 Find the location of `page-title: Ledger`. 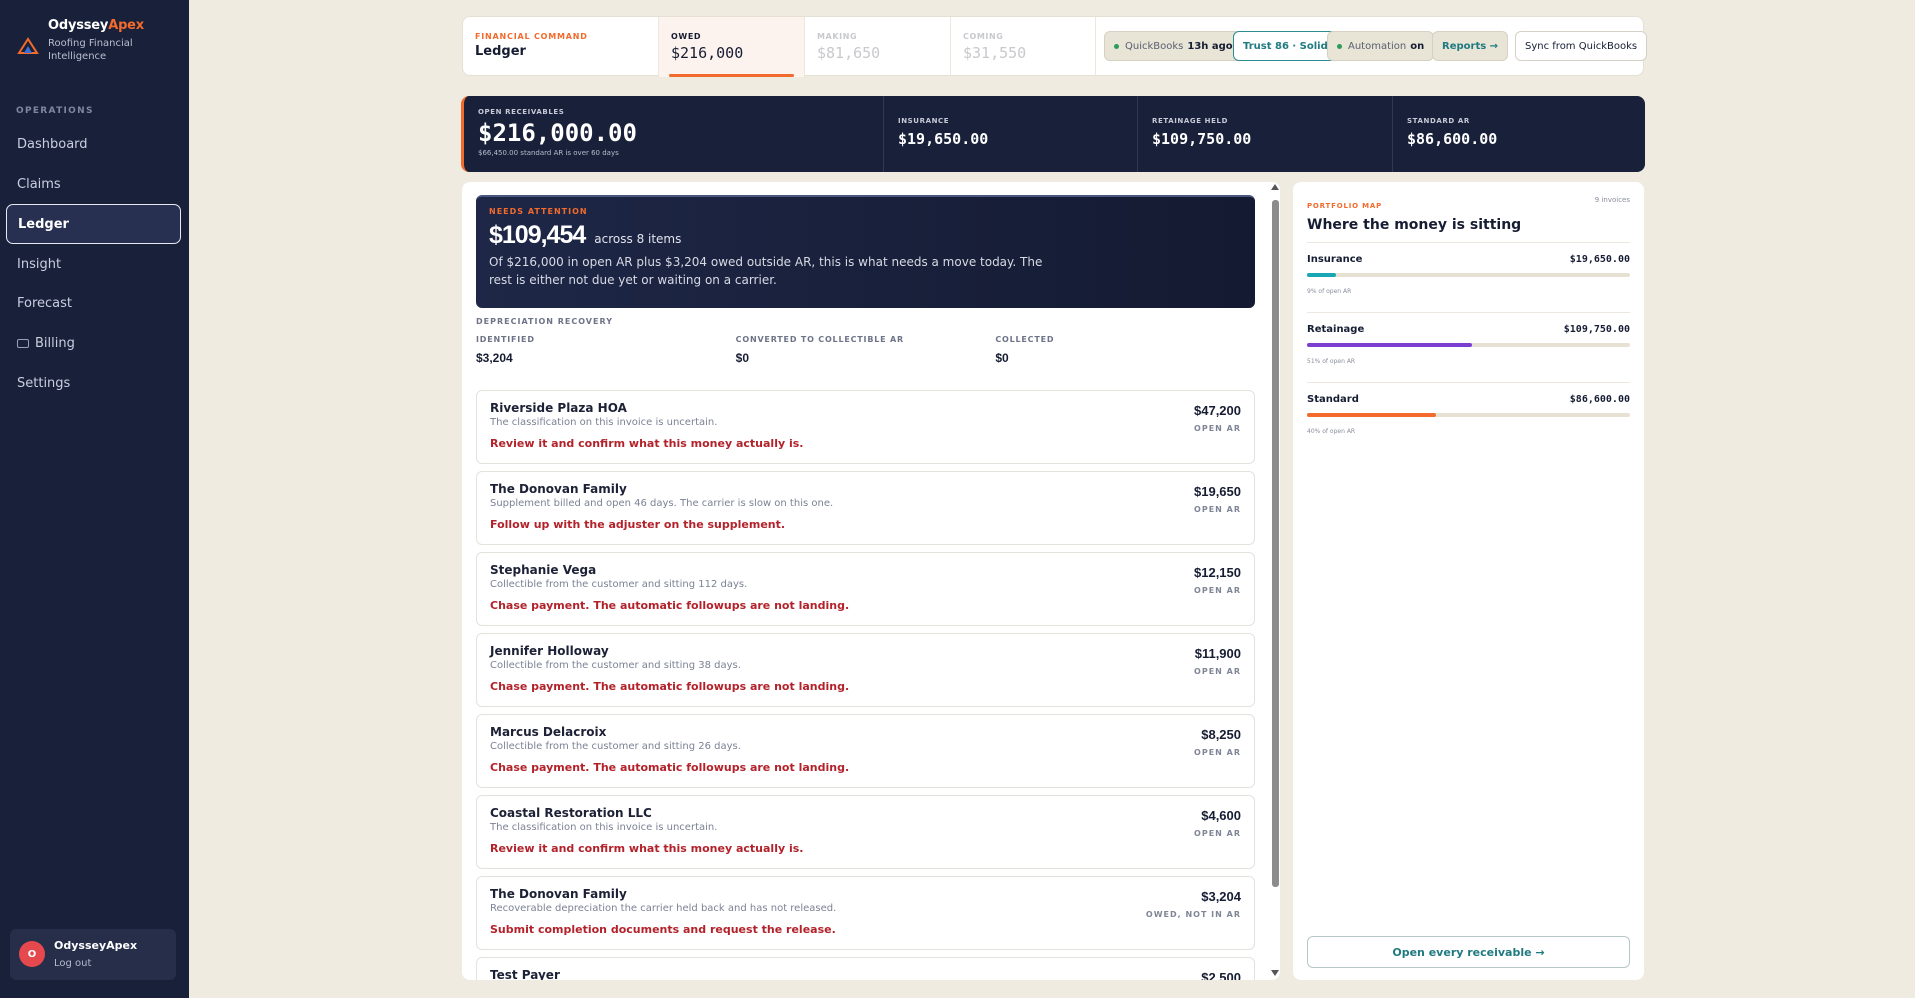

page-title: Ledger is located at coordinates (500, 51).